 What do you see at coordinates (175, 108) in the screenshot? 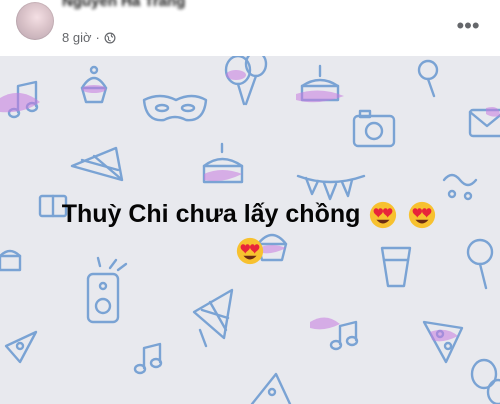
I see `mask-icon` at bounding box center [175, 108].